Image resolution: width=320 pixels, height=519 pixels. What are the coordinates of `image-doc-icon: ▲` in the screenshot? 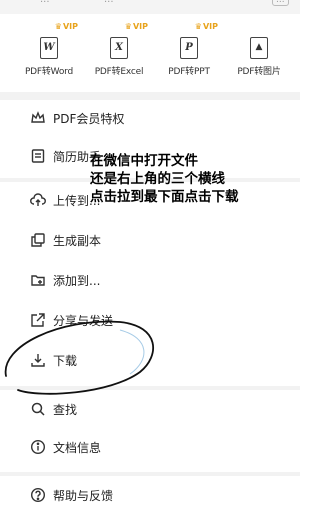 It's located at (259, 48).